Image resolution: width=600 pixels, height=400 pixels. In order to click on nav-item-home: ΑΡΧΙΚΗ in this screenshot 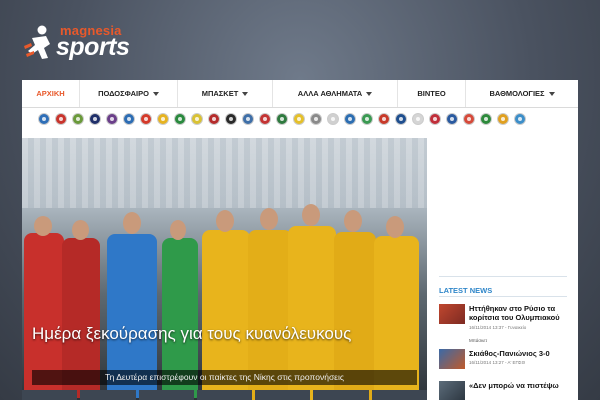, I will do `click(51, 93)`.